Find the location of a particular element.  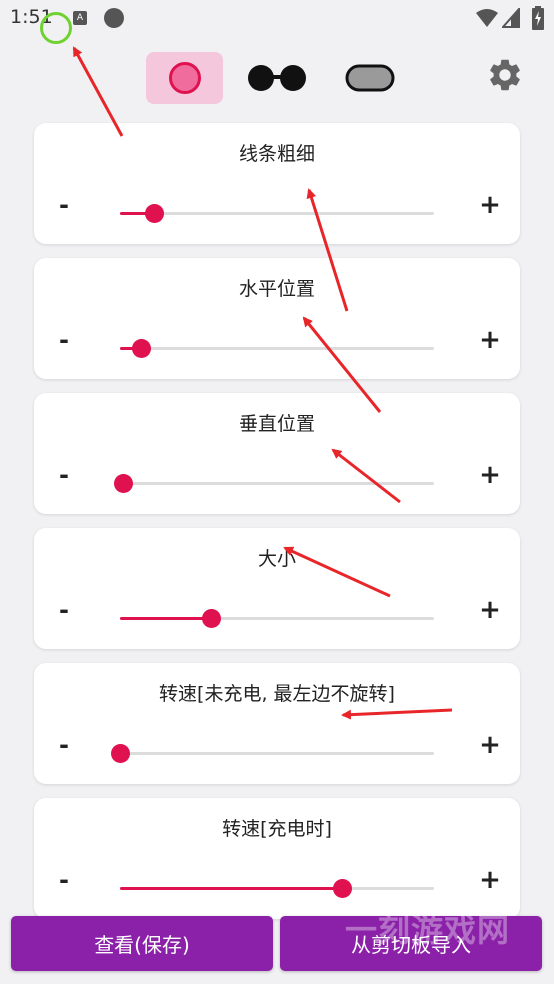

speed-uncharged-minus-button: - is located at coordinates (64, 745).